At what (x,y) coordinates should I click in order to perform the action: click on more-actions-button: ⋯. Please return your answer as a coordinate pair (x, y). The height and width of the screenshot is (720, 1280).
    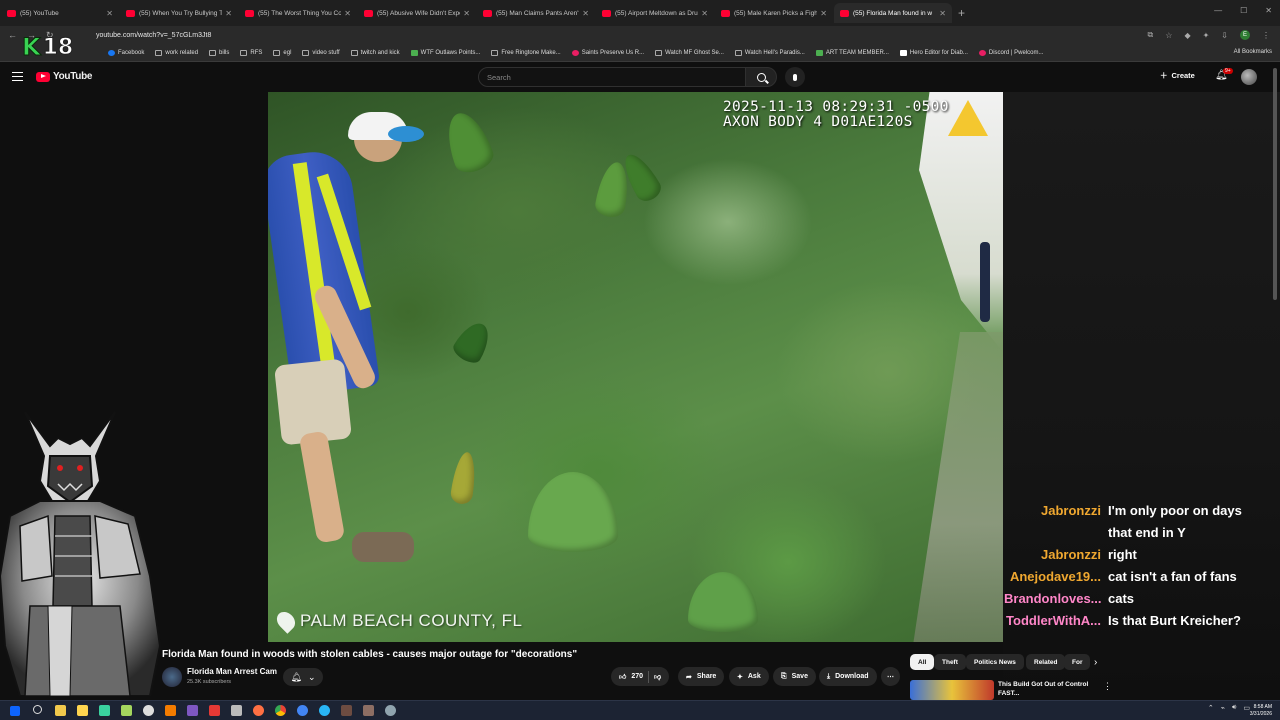
    Looking at the image, I should click on (890, 676).